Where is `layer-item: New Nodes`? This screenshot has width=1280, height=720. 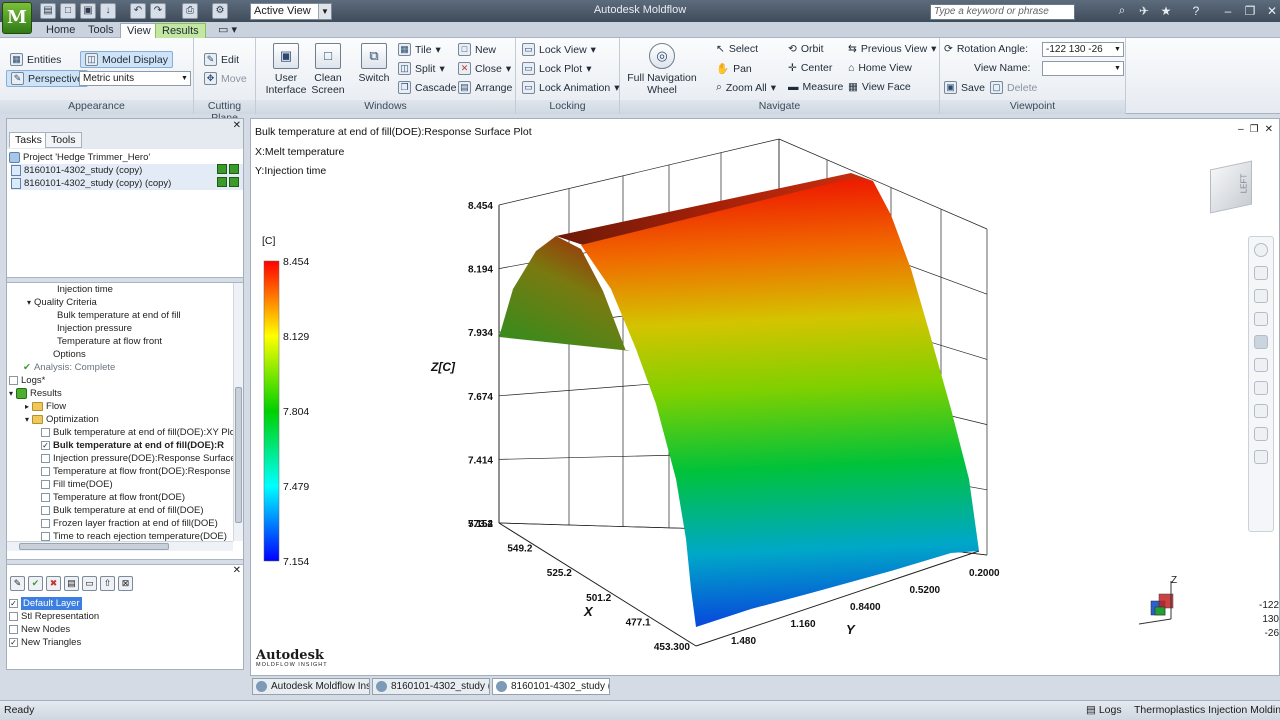 layer-item: New Nodes is located at coordinates (39, 629).